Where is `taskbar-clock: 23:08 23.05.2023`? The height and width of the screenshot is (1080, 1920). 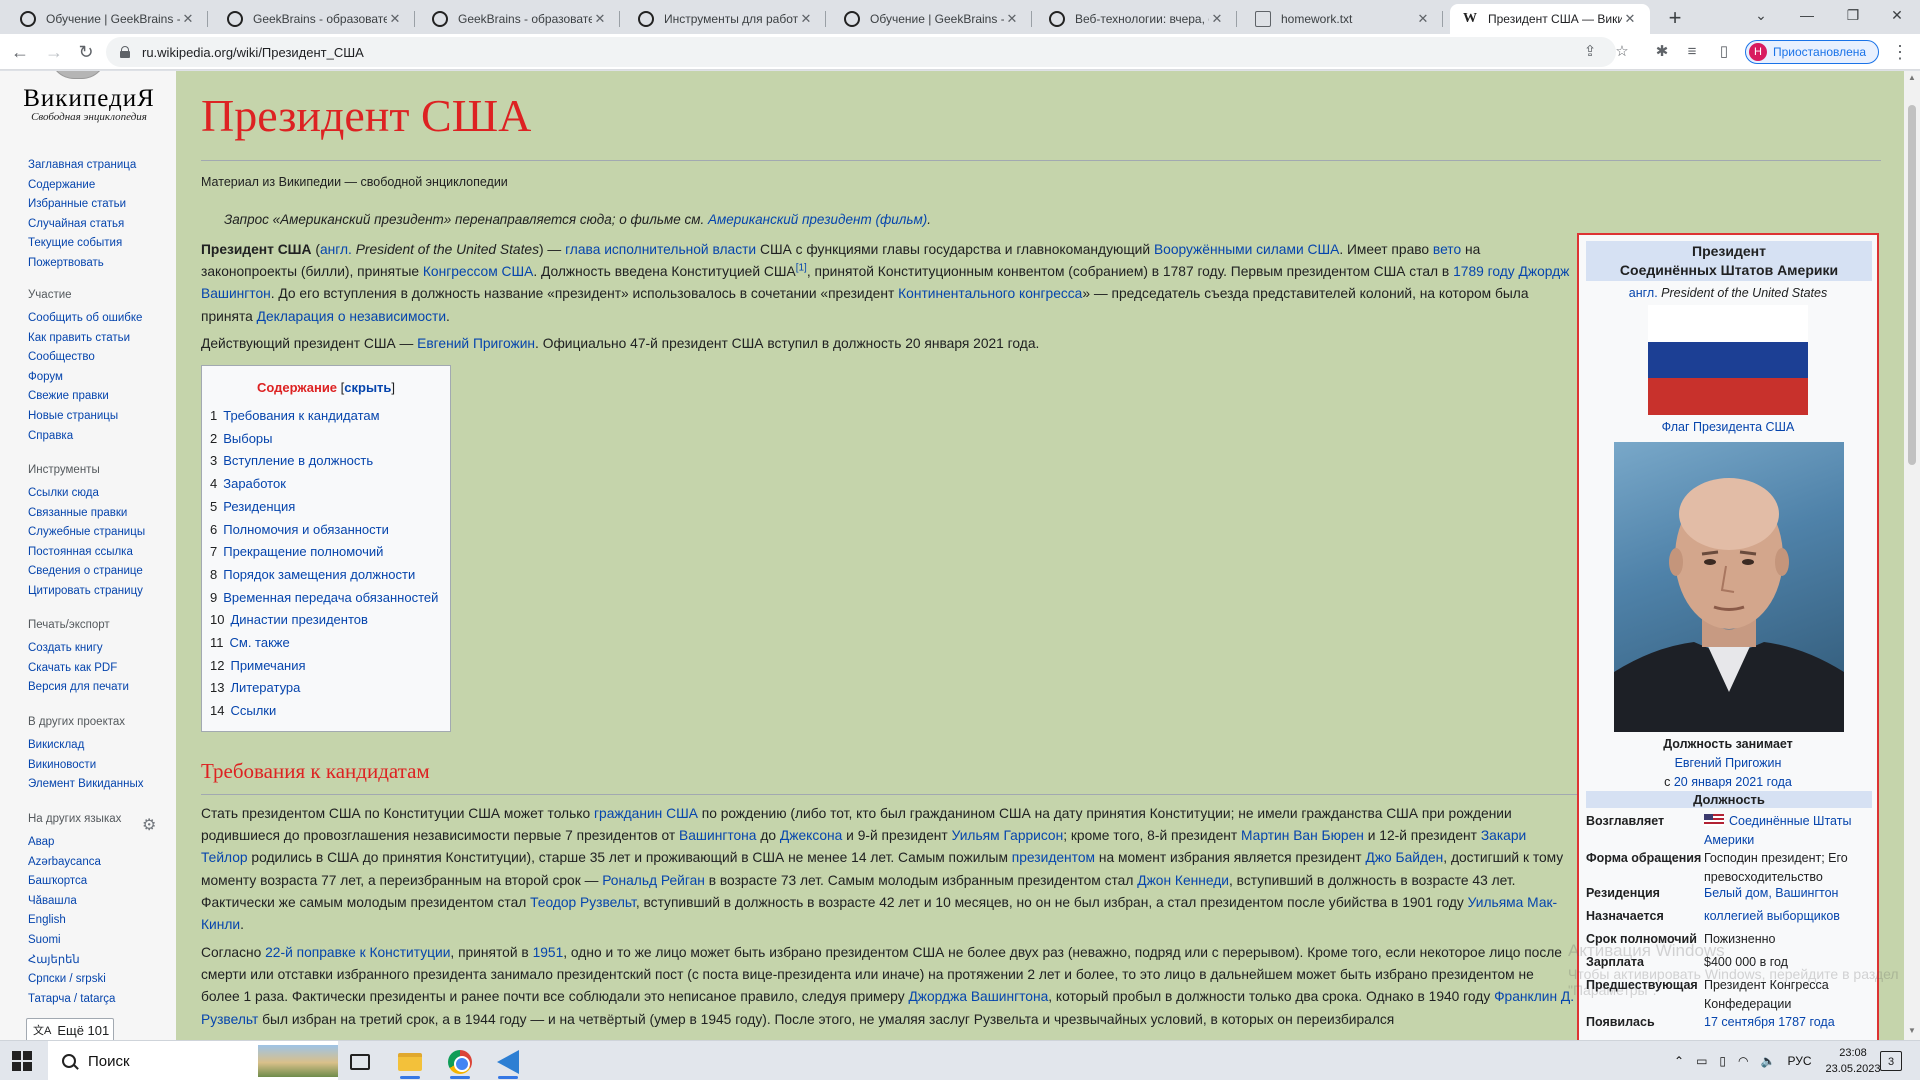
taskbar-clock: 23:08 23.05.2023 is located at coordinates (1853, 1061).